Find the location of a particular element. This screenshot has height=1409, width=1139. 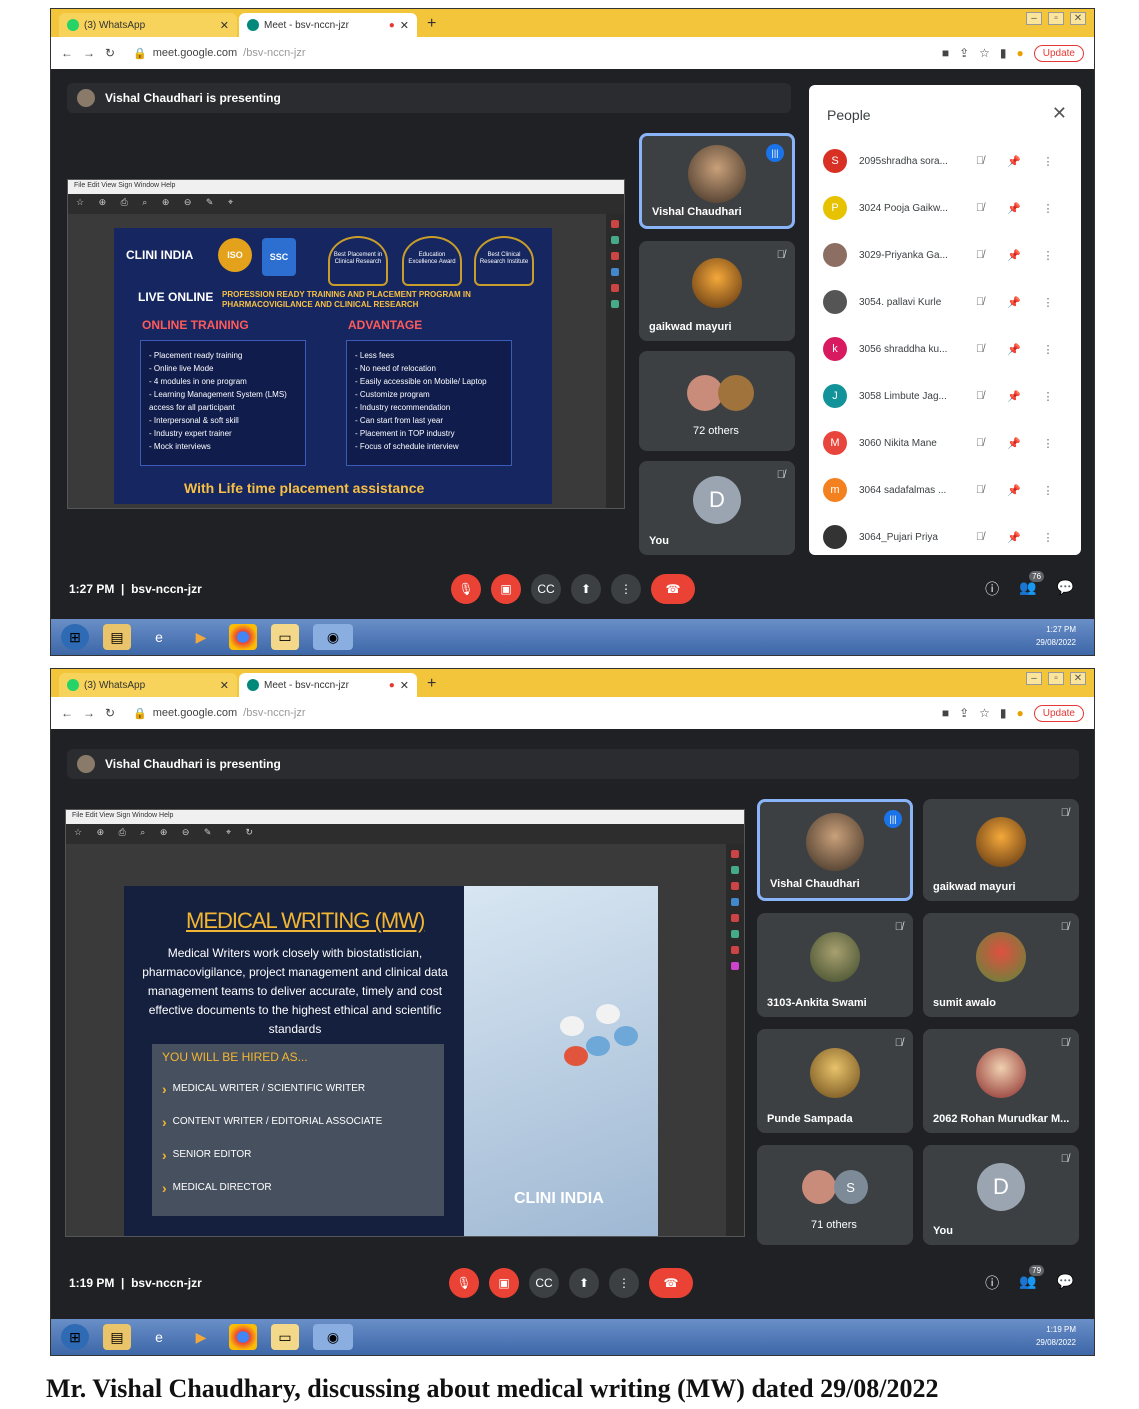

close-icon: ✕ is located at coordinates (1059, 113).